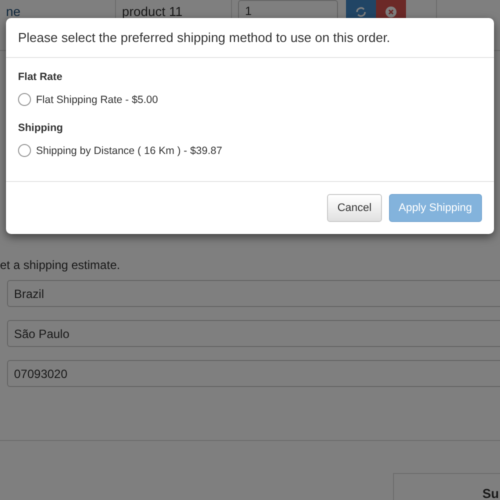 The width and height of the screenshot is (500, 500). I want to click on product-name: product 11, so click(152, 11).